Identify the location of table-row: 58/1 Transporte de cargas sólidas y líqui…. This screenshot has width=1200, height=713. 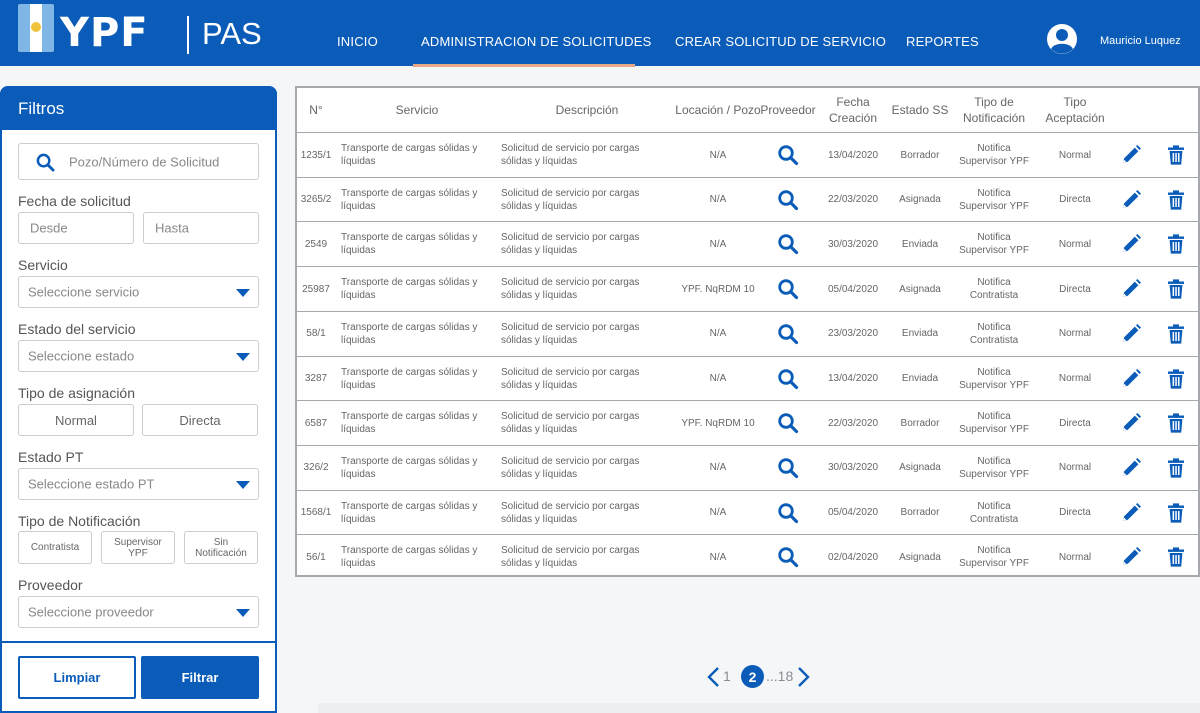
(747, 333).